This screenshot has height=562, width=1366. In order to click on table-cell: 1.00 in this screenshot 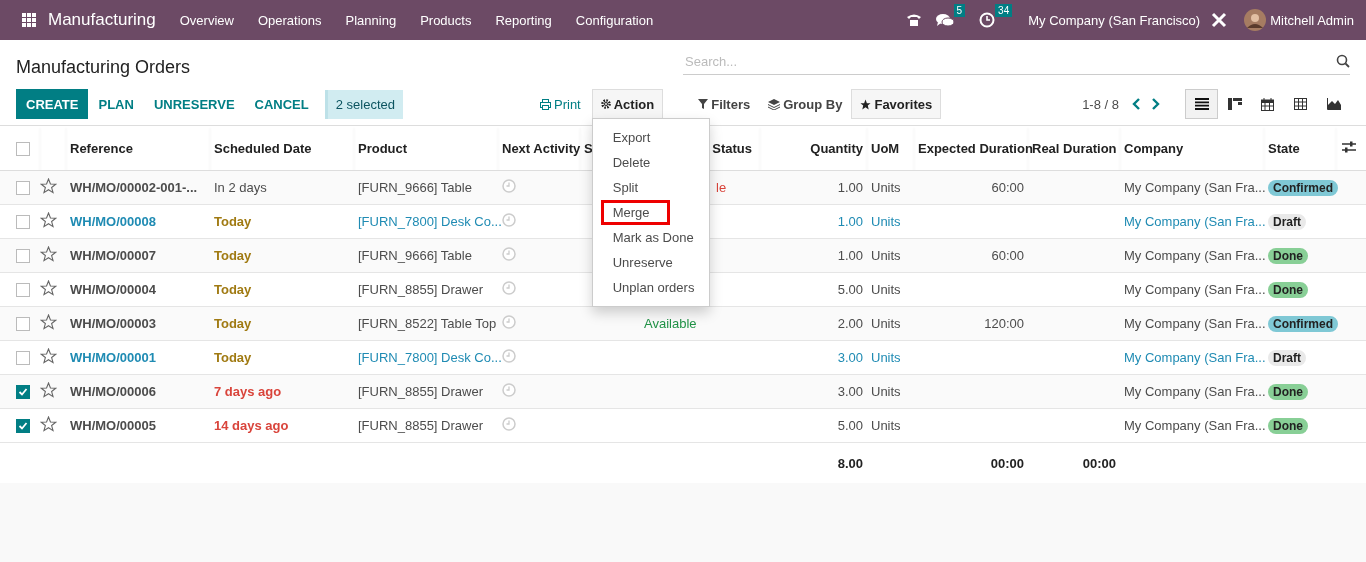, I will do `click(850, 221)`.